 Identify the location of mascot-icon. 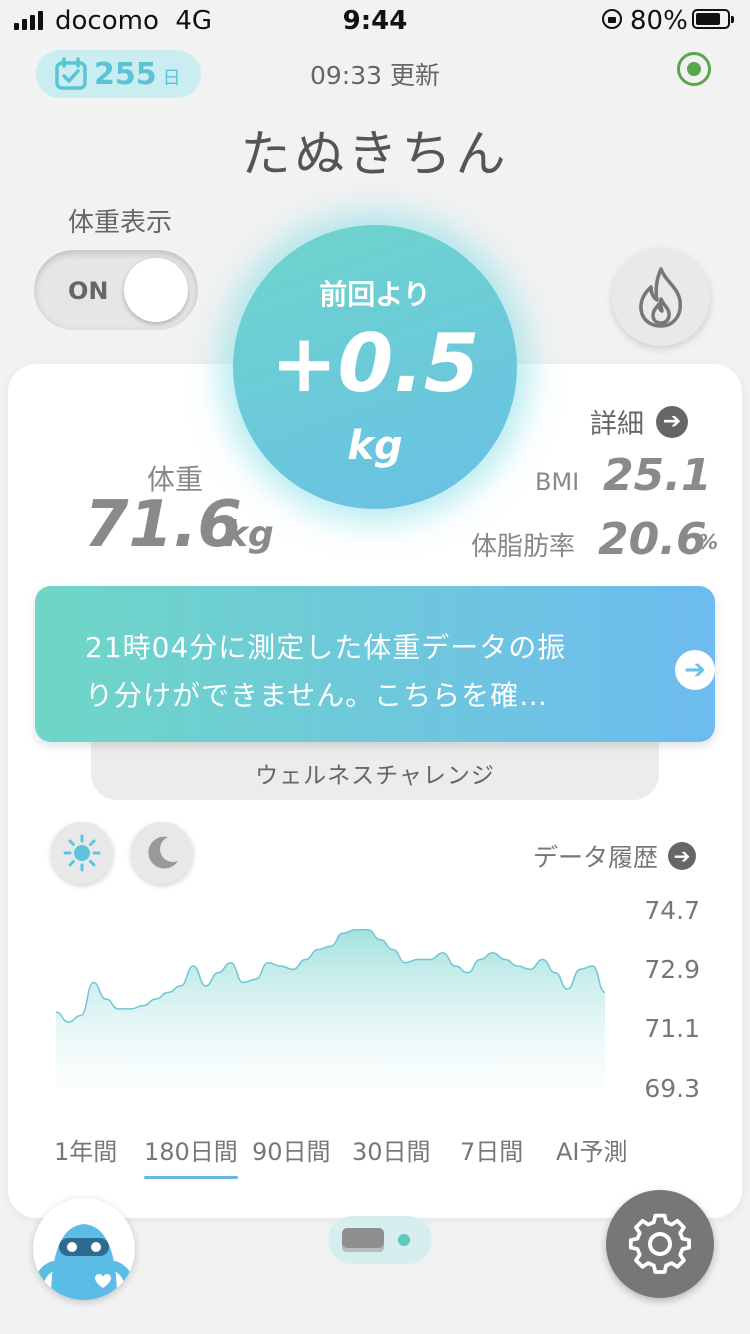
(84, 1262).